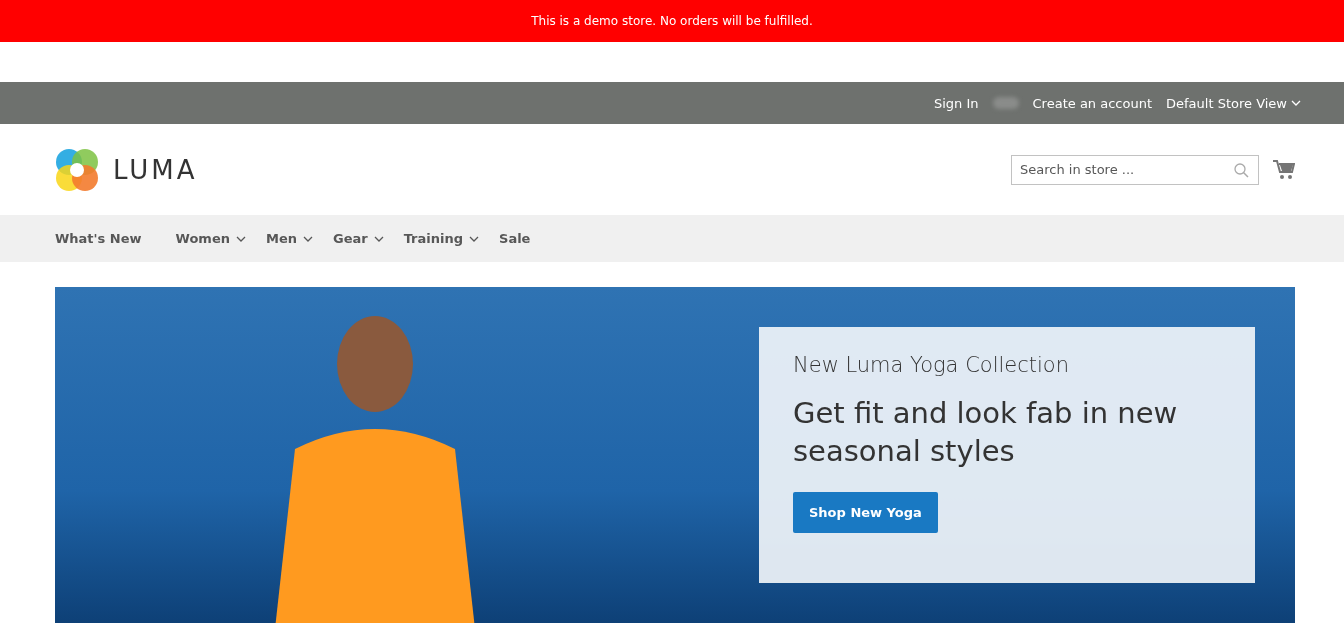 This screenshot has width=1344, height=623. Describe the element at coordinates (956, 103) in the screenshot. I see `sign-in-link: Sign In` at that location.